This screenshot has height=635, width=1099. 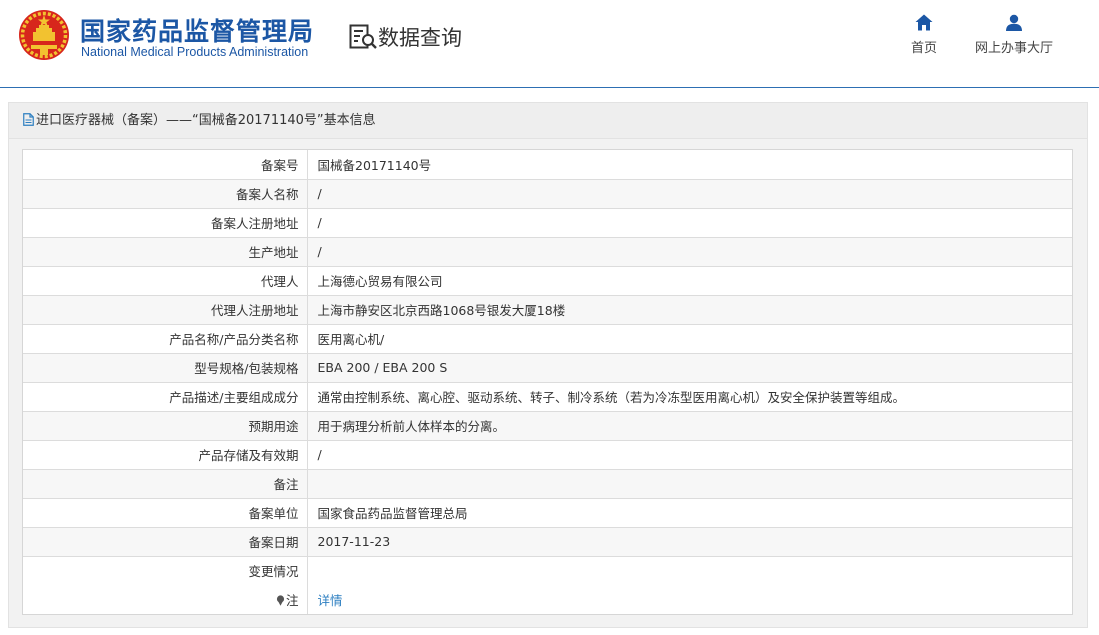 I want to click on field-label: 代理人, so click(x=165, y=281).